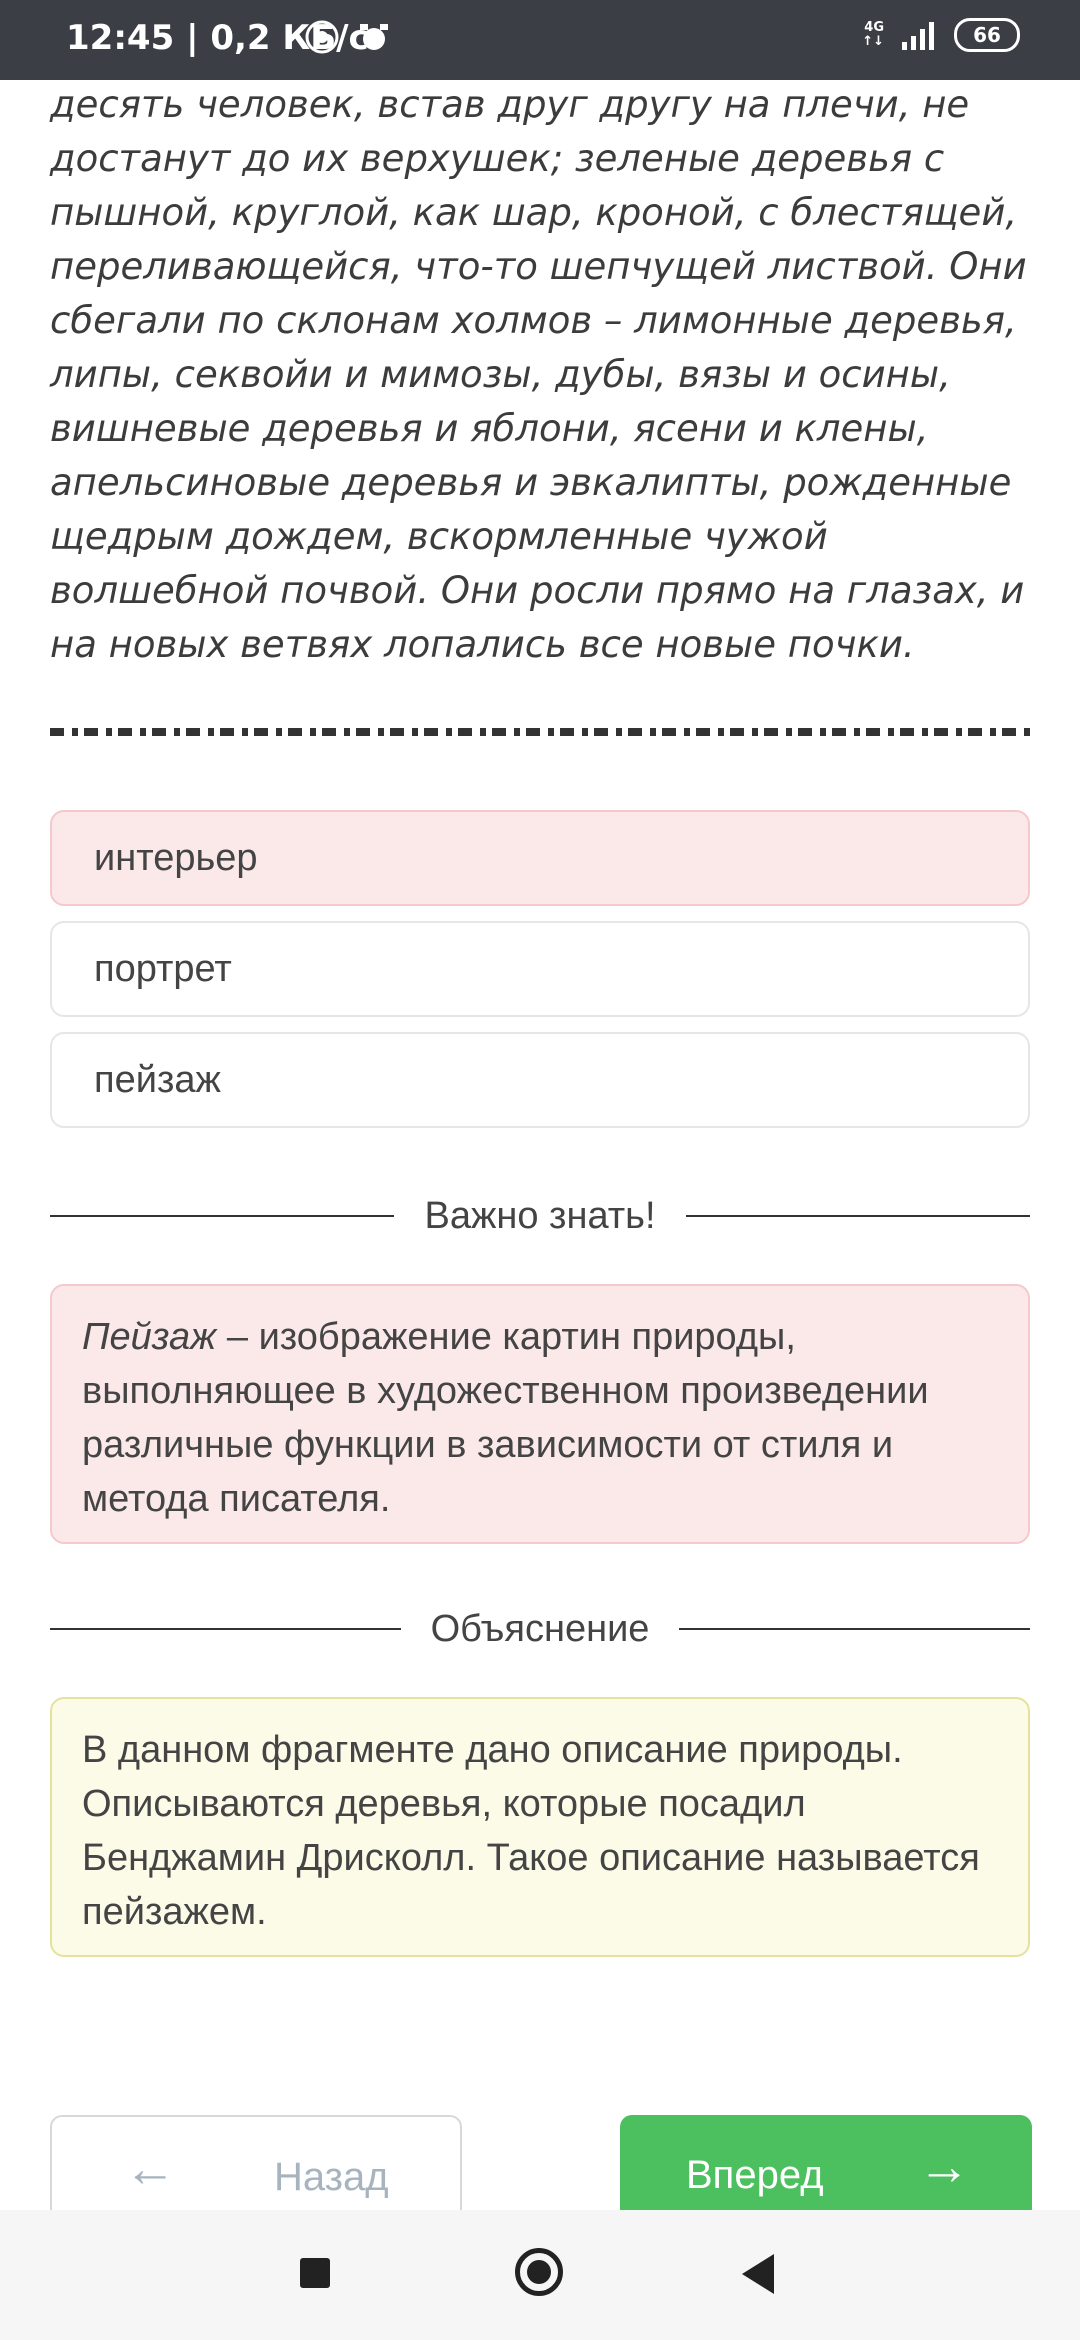 Image resolution: width=1080 pixels, height=2340 pixels. I want to click on chrome-icon, so click(322, 37).